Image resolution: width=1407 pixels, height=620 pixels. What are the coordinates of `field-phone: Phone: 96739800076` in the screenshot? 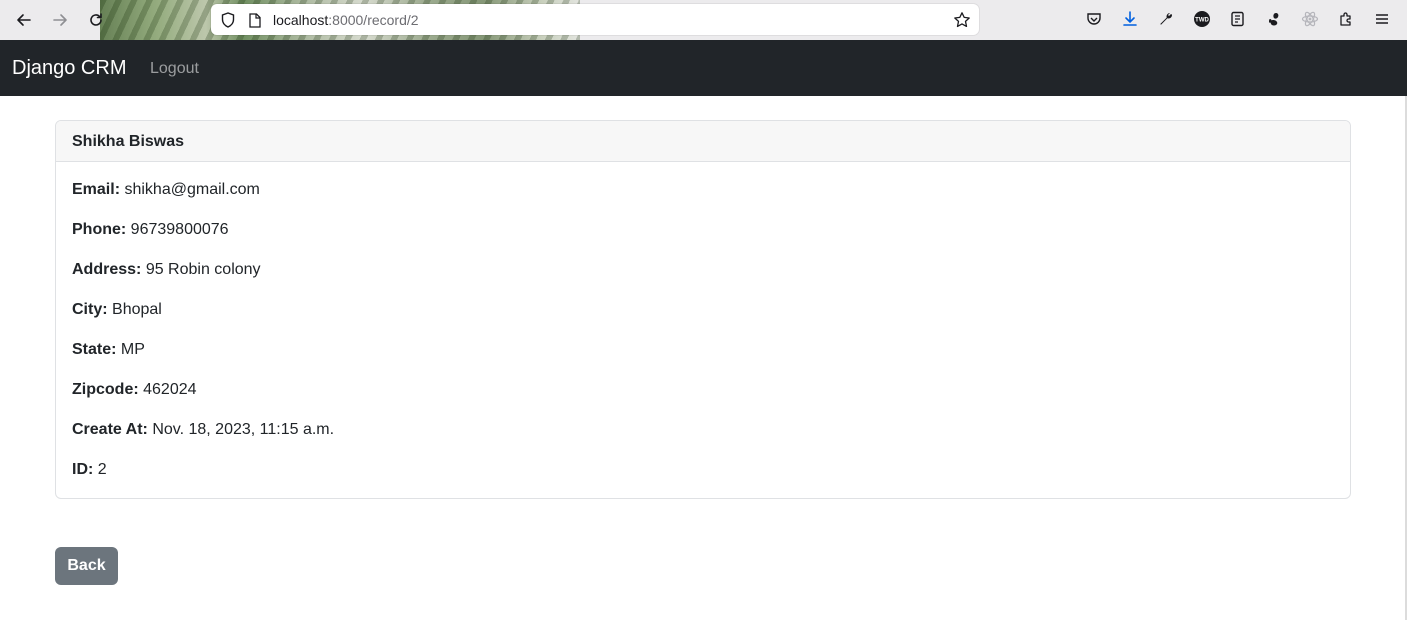 It's located at (703, 241).